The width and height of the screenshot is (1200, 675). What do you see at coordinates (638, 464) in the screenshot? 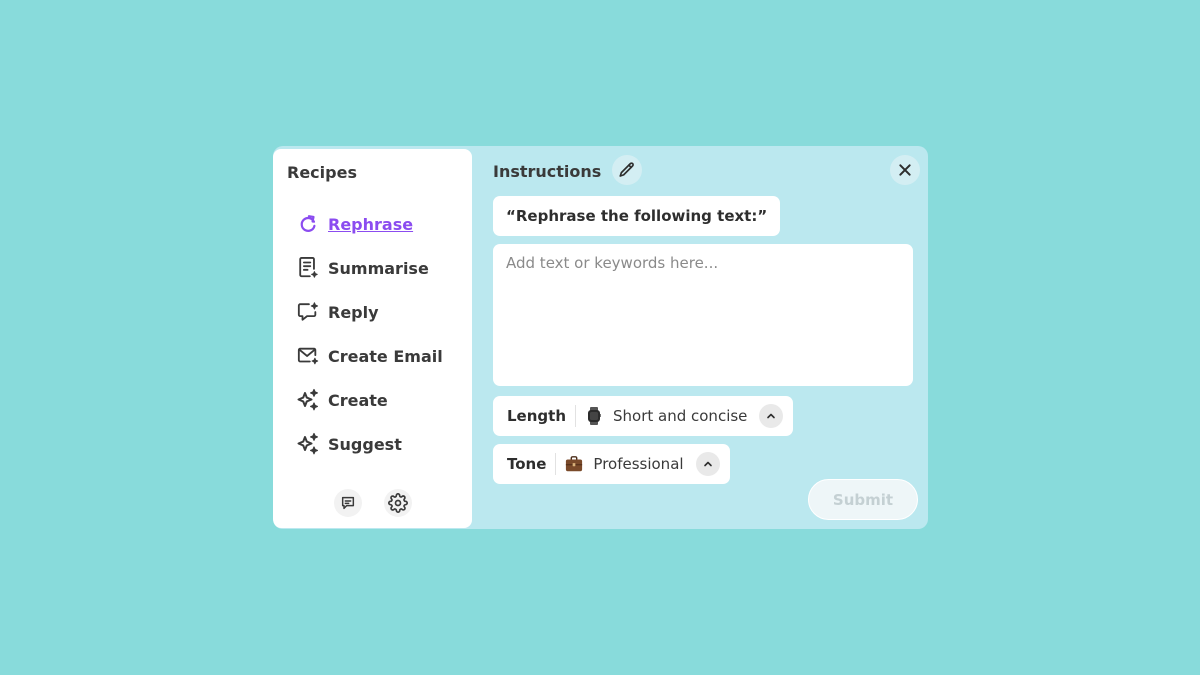
I see `option-value: Professional` at bounding box center [638, 464].